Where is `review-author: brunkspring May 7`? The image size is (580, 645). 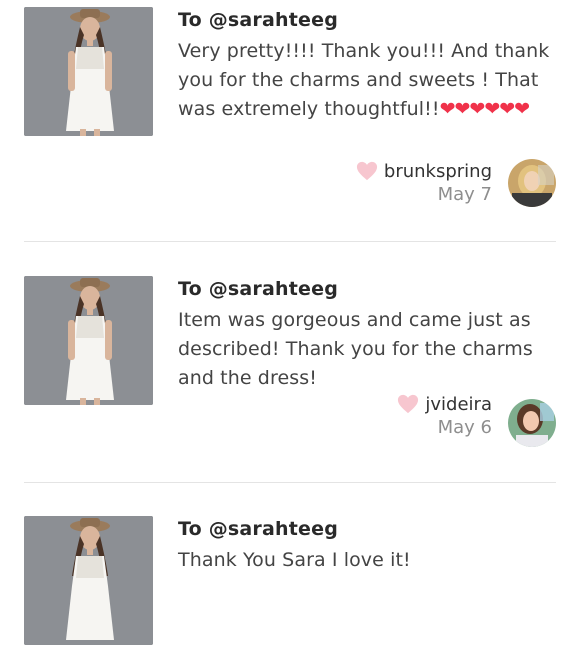
review-author: brunkspring May 7 is located at coordinates (424, 182).